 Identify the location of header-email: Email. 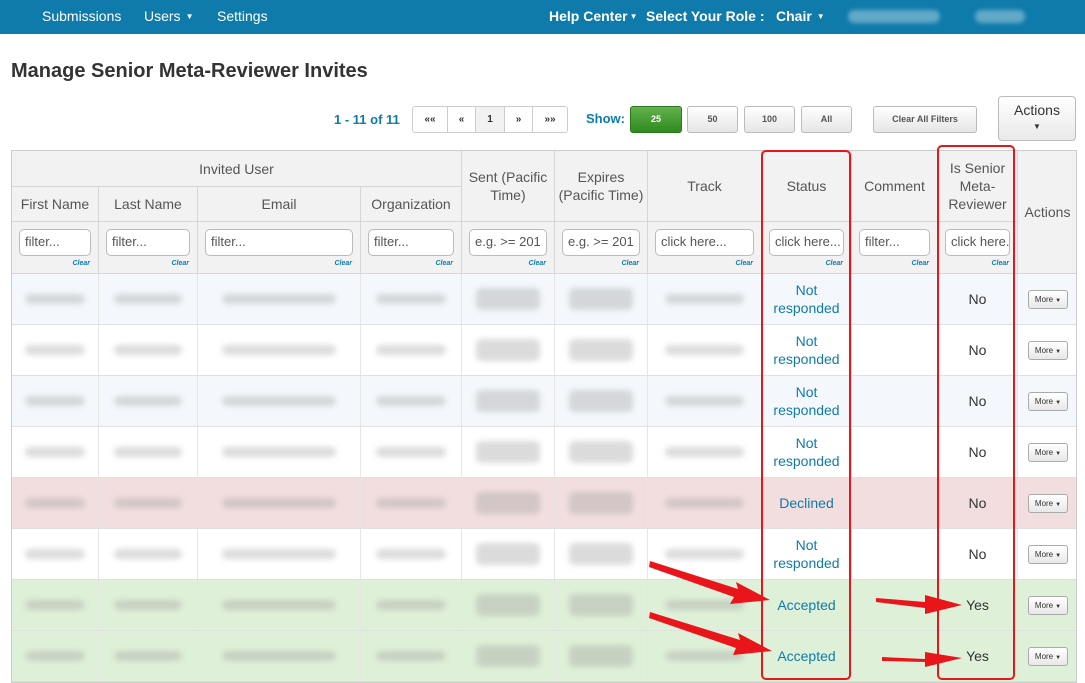
(279, 204).